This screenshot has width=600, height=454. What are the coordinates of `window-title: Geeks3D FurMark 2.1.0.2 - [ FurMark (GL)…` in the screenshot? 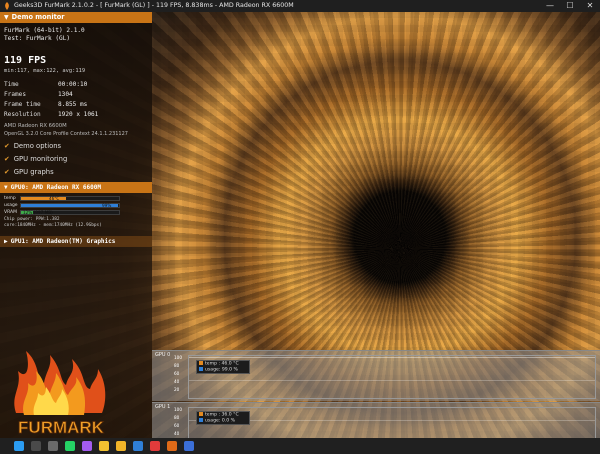 It's located at (154, 5).